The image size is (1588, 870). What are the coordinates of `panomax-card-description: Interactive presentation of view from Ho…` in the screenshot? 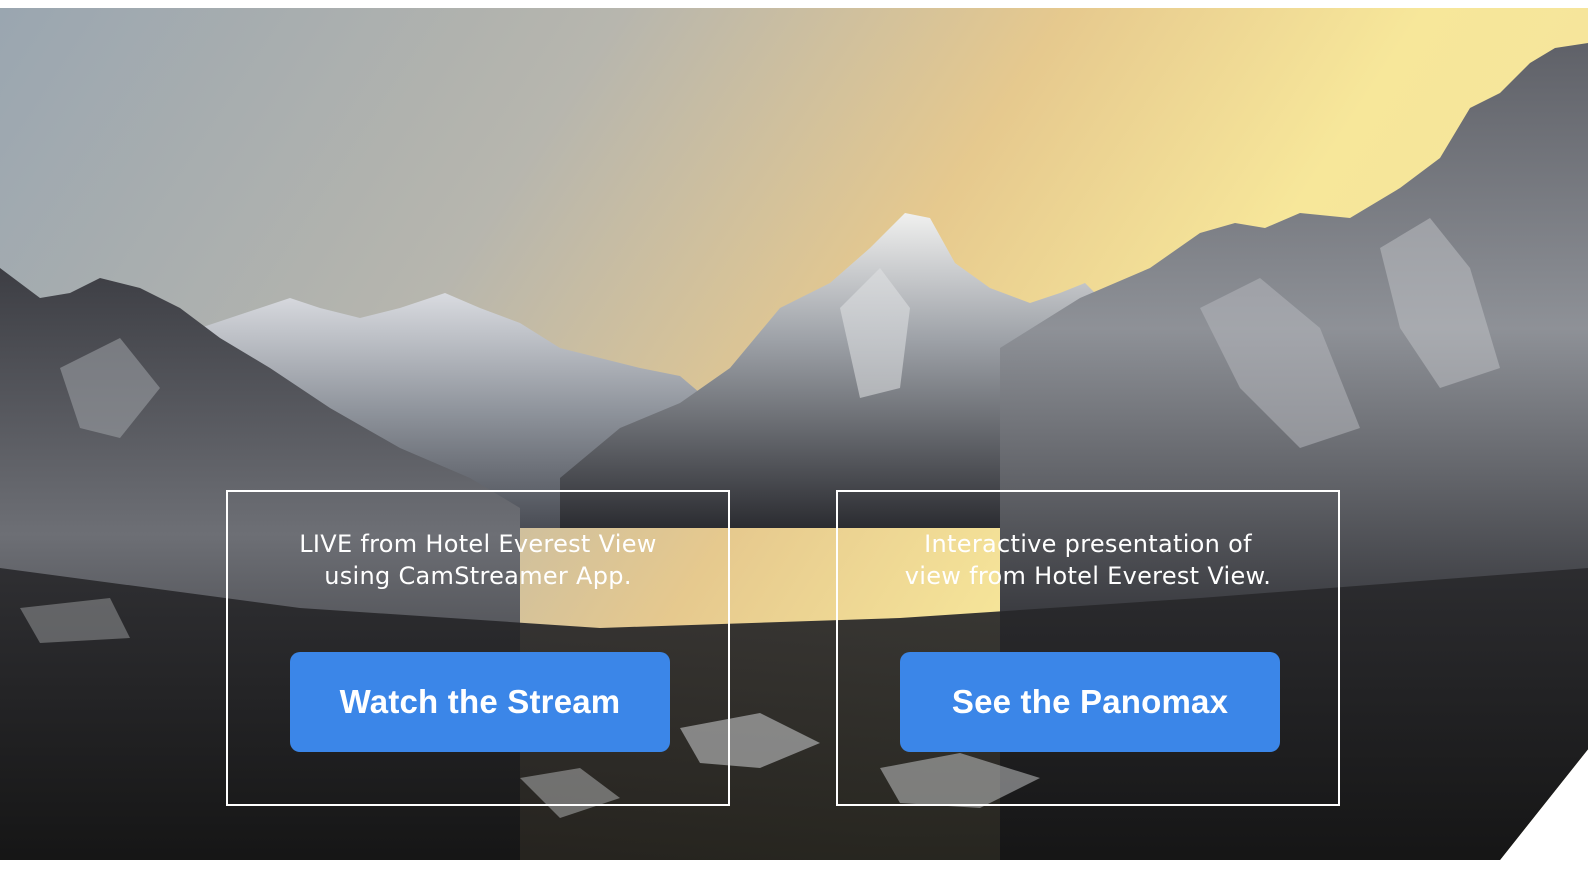 It's located at (1088, 560).